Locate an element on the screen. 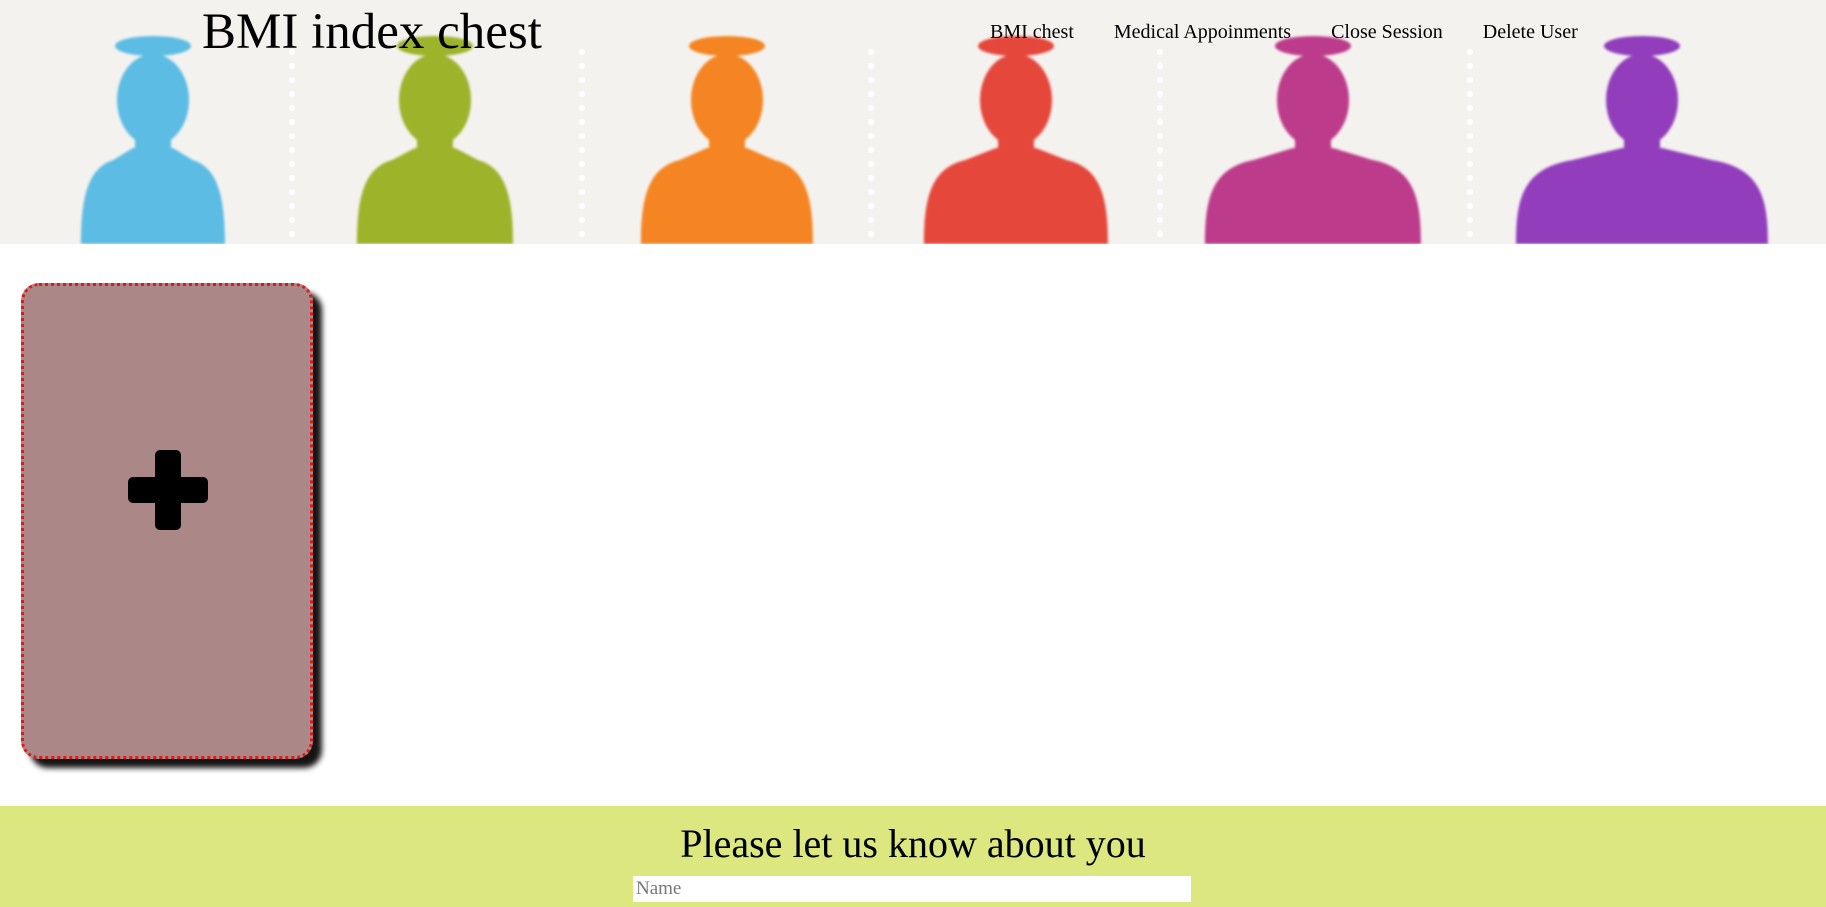 This screenshot has width=1826, height=907. about-you-heading: Please let us know about you is located at coordinates (913, 843).